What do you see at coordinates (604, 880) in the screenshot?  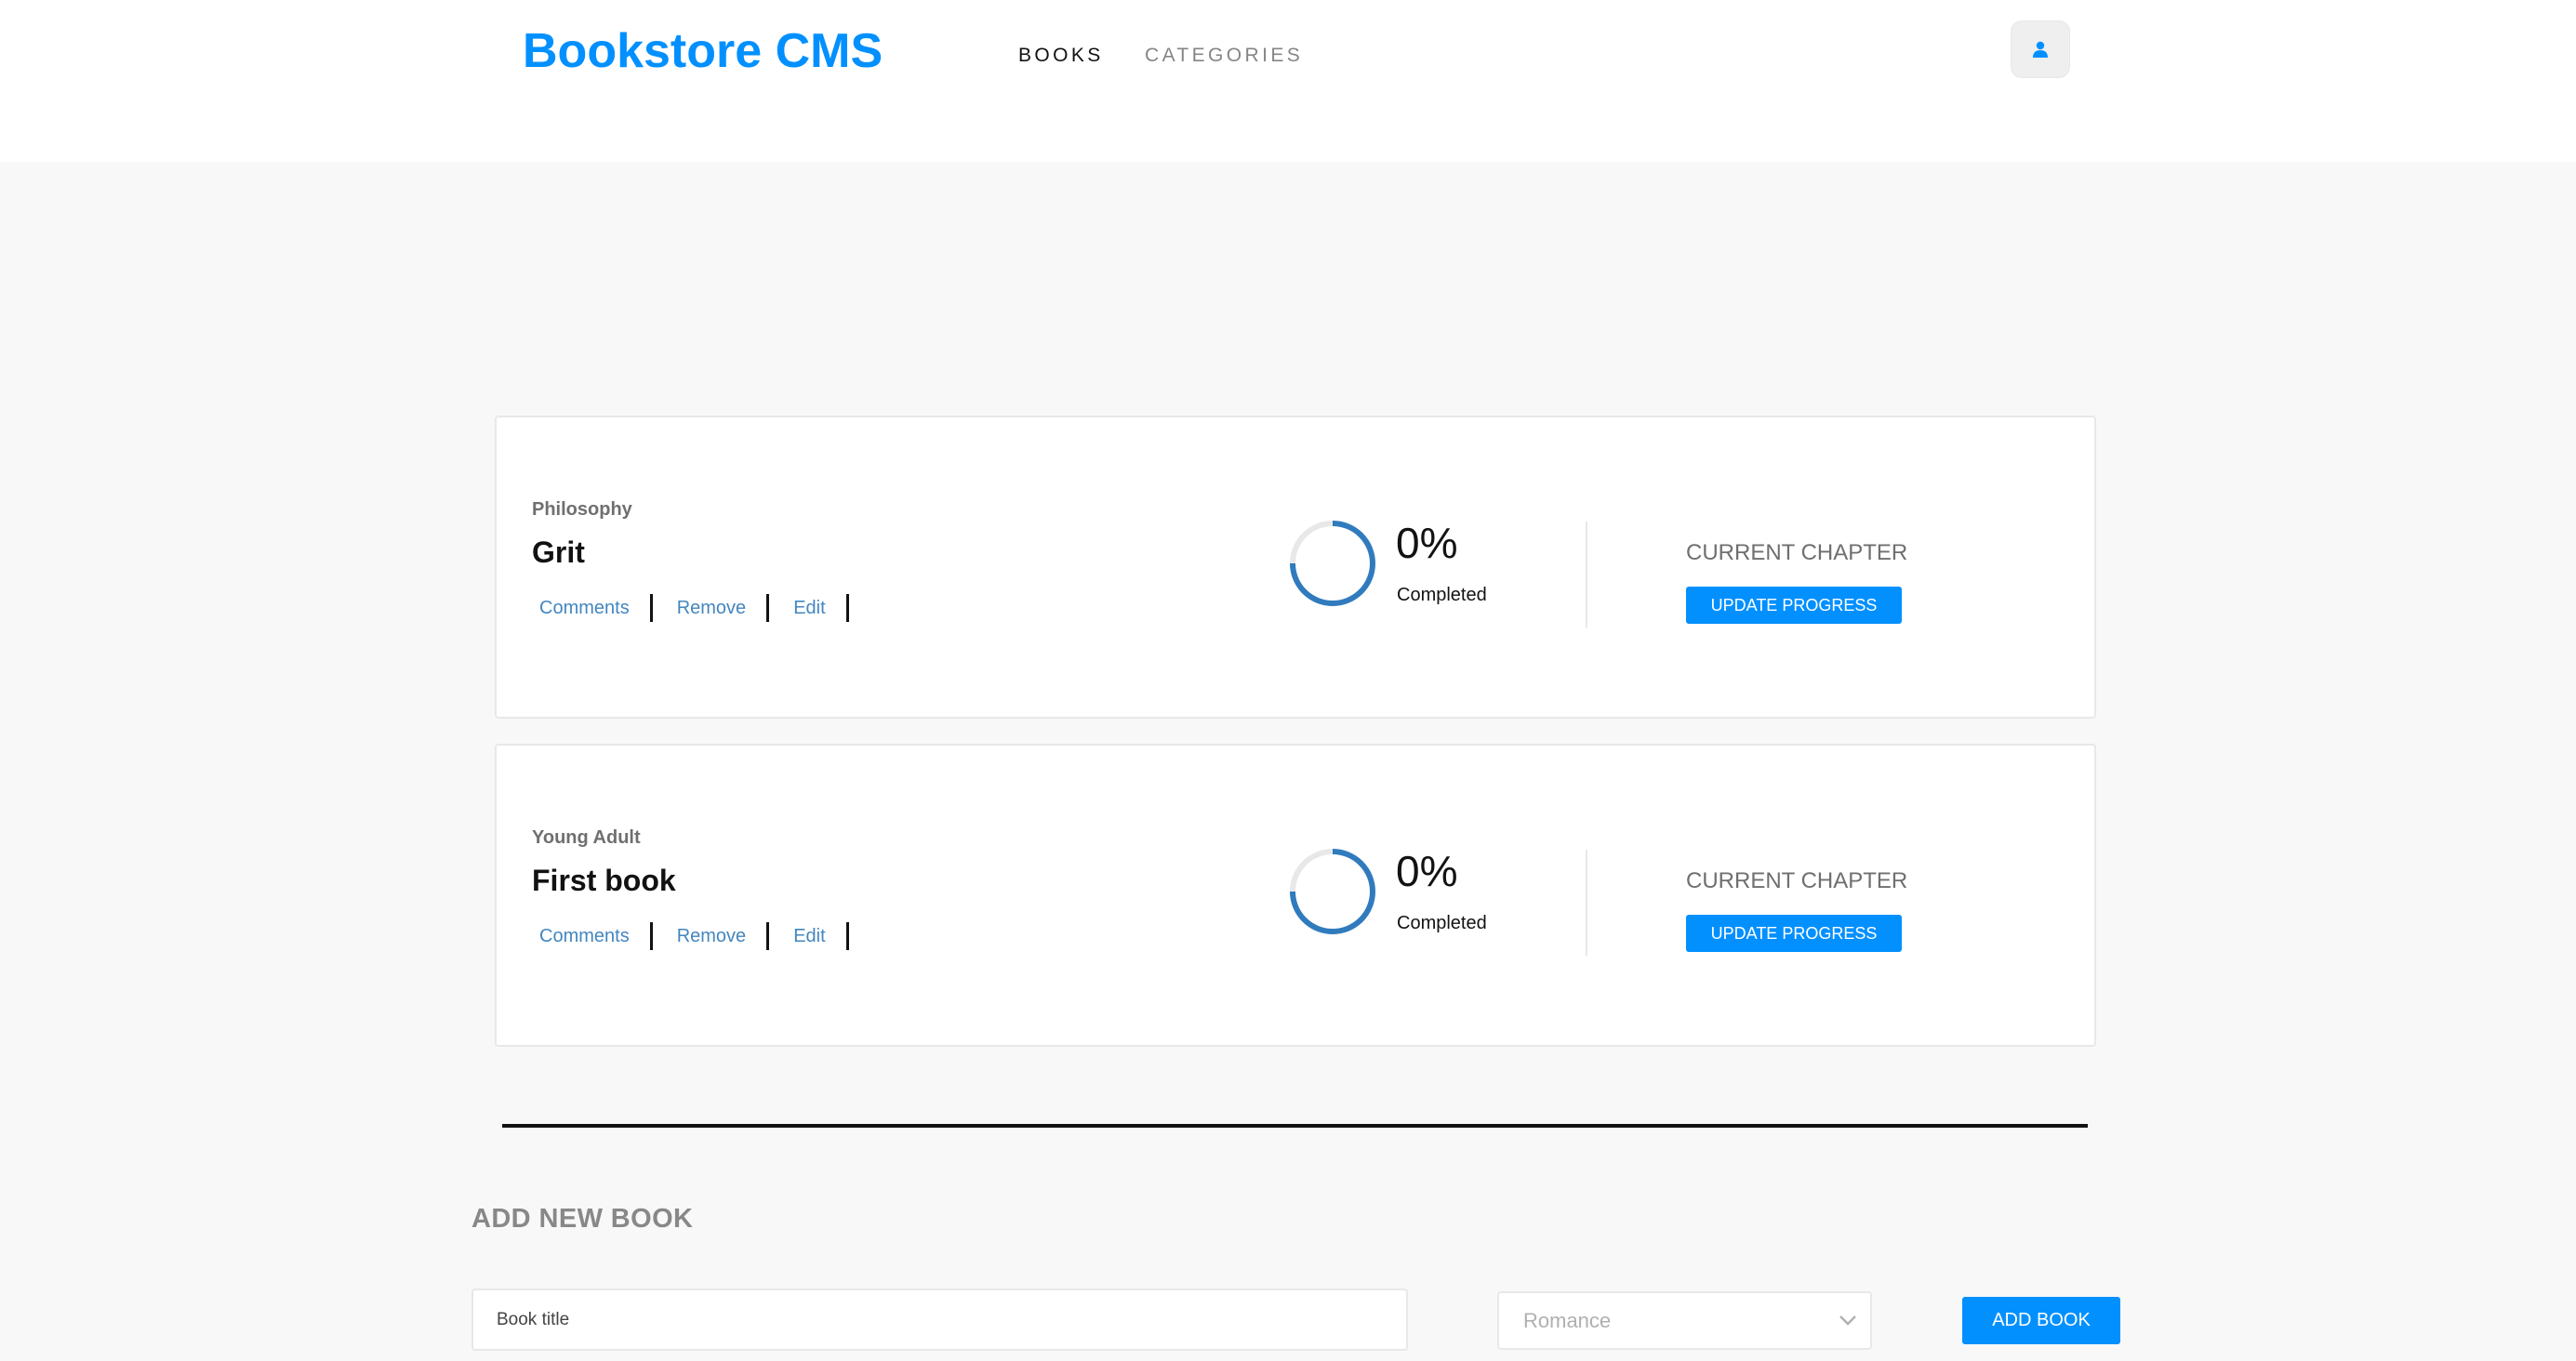 I see `book-title: First book` at bounding box center [604, 880].